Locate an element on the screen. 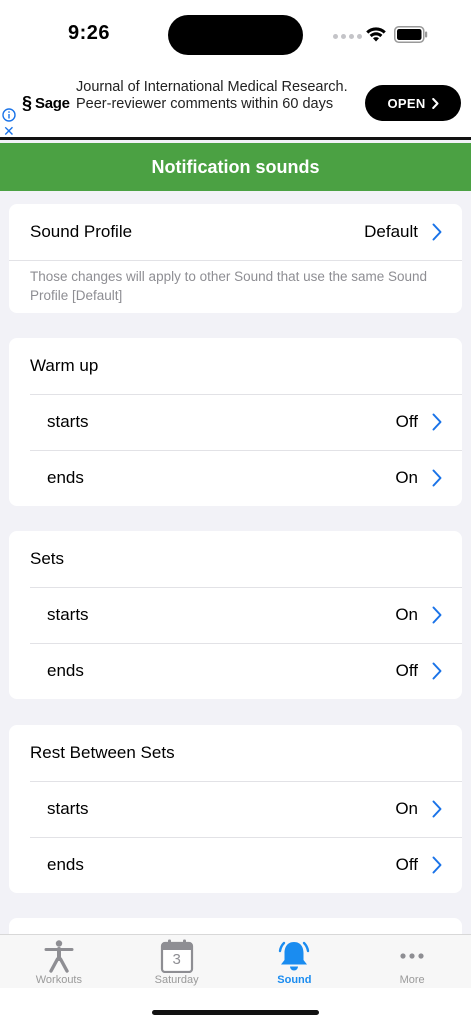 This screenshot has height=1024, width=471. ellipsis-icon is located at coordinates (412, 956).